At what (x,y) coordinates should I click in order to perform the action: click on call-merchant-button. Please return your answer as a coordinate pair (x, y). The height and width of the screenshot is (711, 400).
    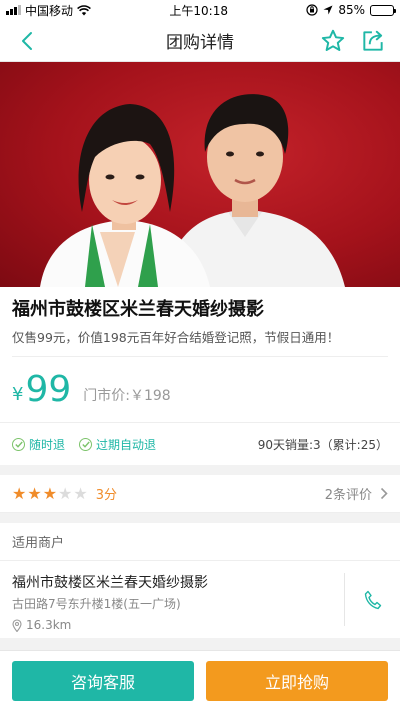
    Looking at the image, I should click on (372, 599).